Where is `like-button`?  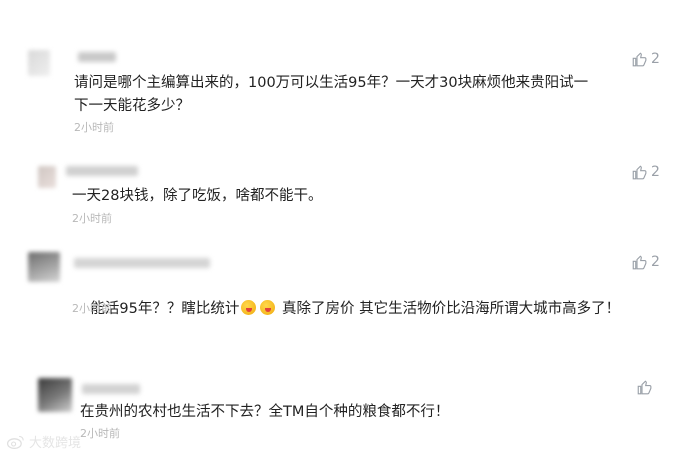
like-button is located at coordinates (646, 387).